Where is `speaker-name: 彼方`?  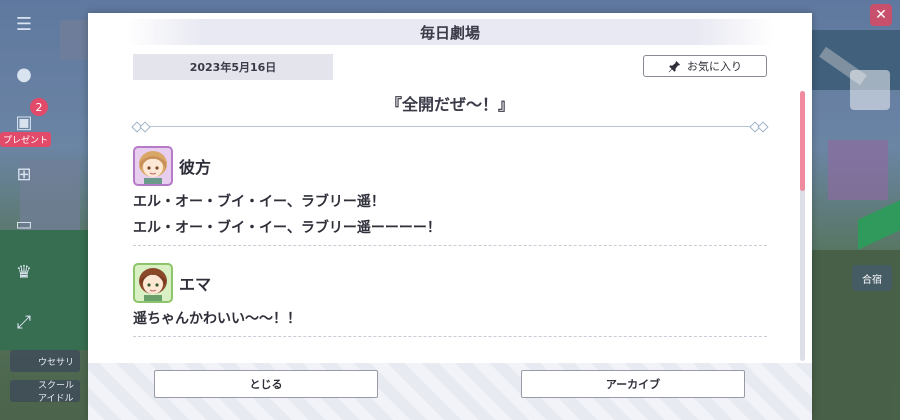
speaker-name: 彼方 is located at coordinates (195, 167).